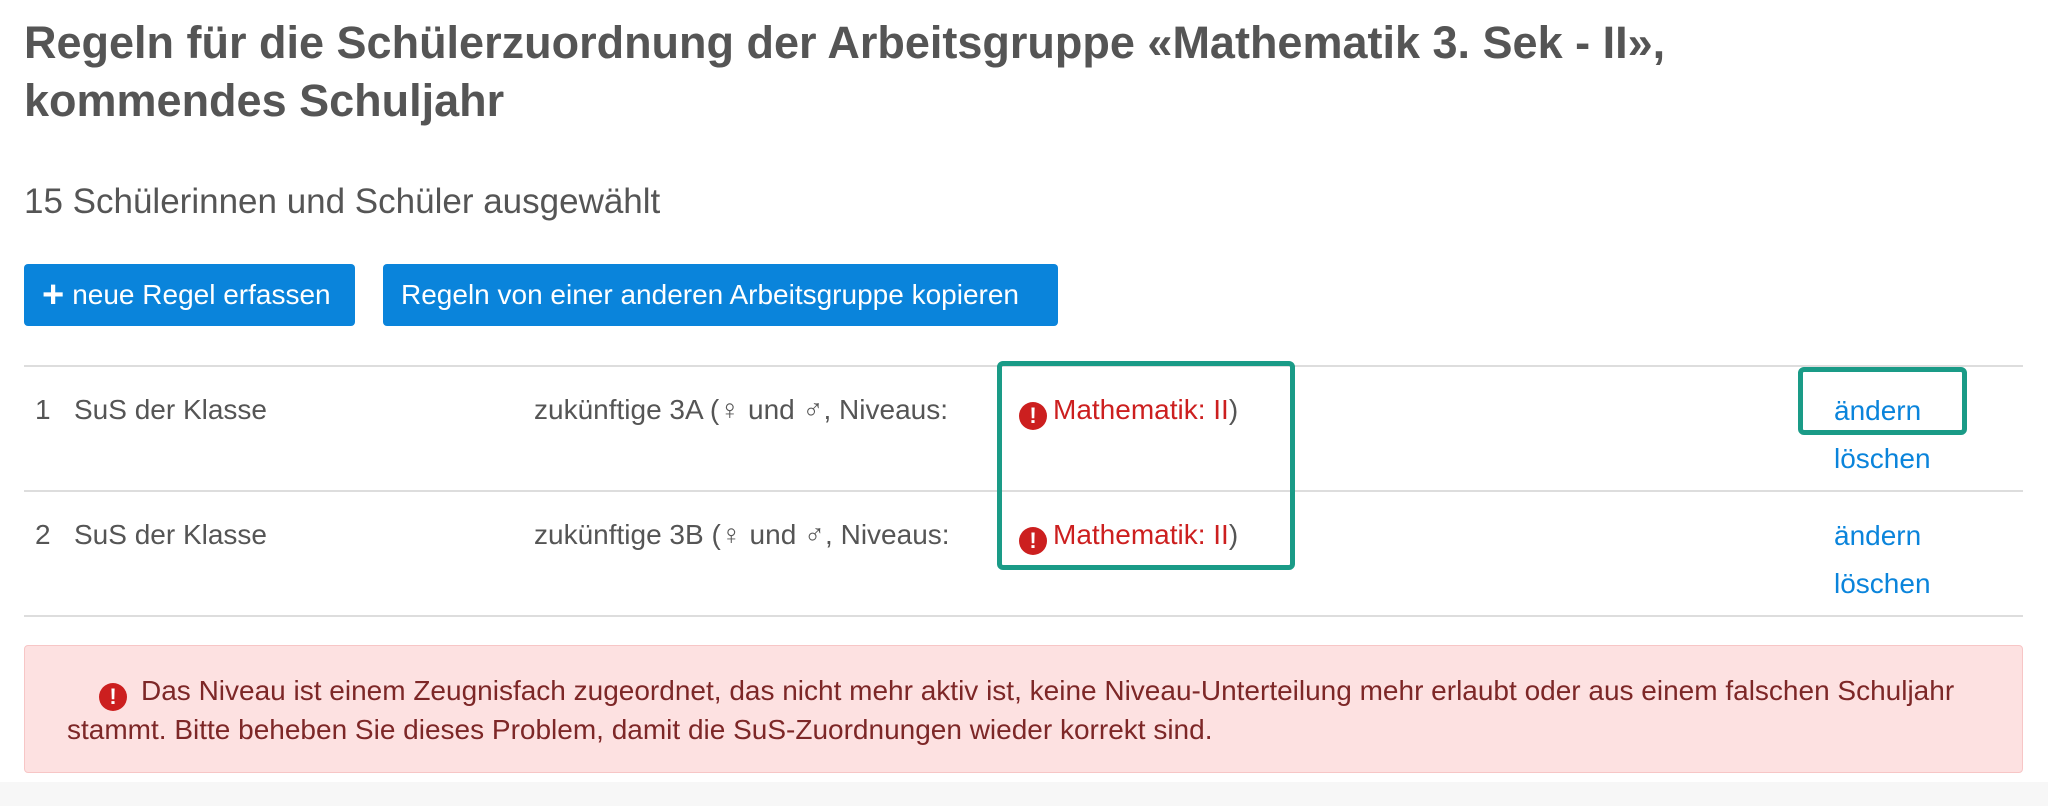 The image size is (2048, 806). I want to click on exclamation-circle-icon: !, so click(113, 697).